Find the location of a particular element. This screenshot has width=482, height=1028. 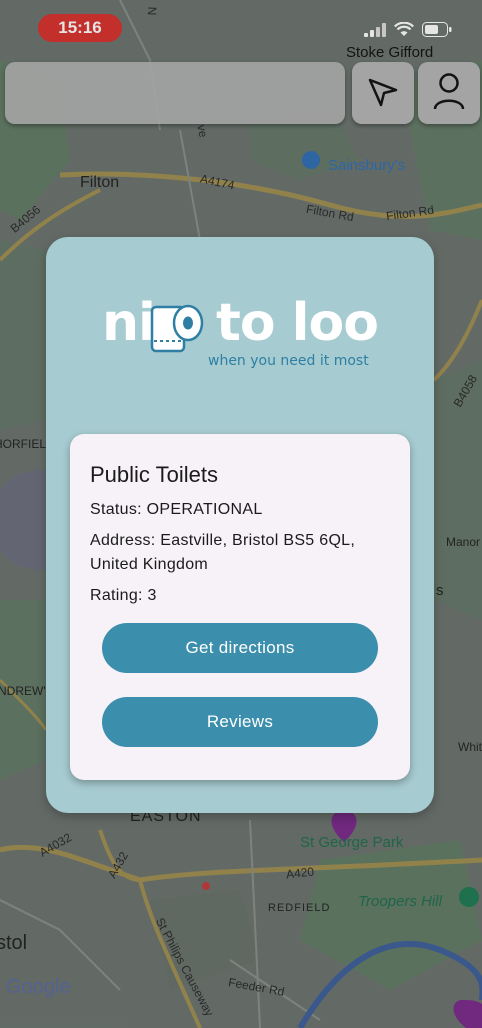

toilet-status: Status: OPERATIONAL is located at coordinates (176, 509).